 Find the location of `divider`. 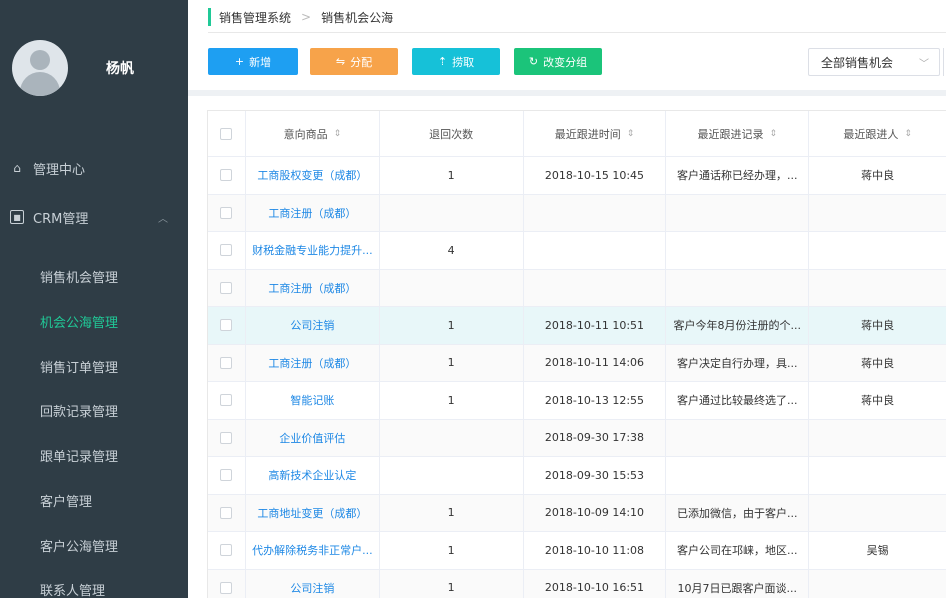

divider is located at coordinates (577, 32).